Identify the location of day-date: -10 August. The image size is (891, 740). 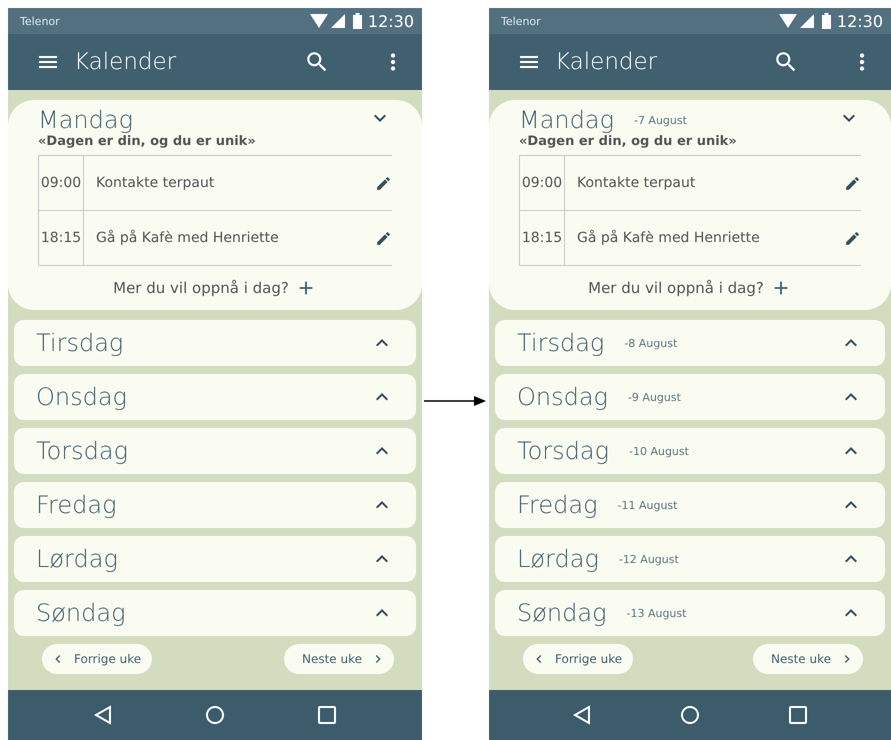
(659, 451).